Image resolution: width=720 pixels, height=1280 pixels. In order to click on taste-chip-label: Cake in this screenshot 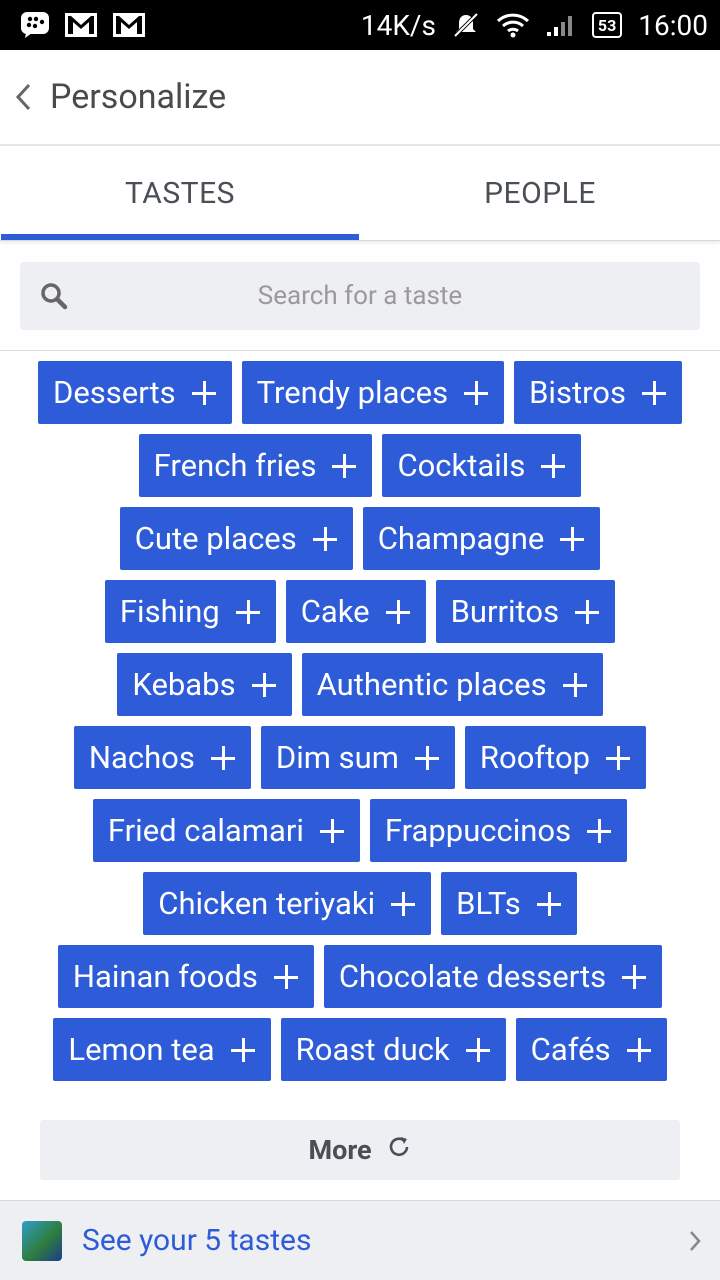, I will do `click(335, 611)`.